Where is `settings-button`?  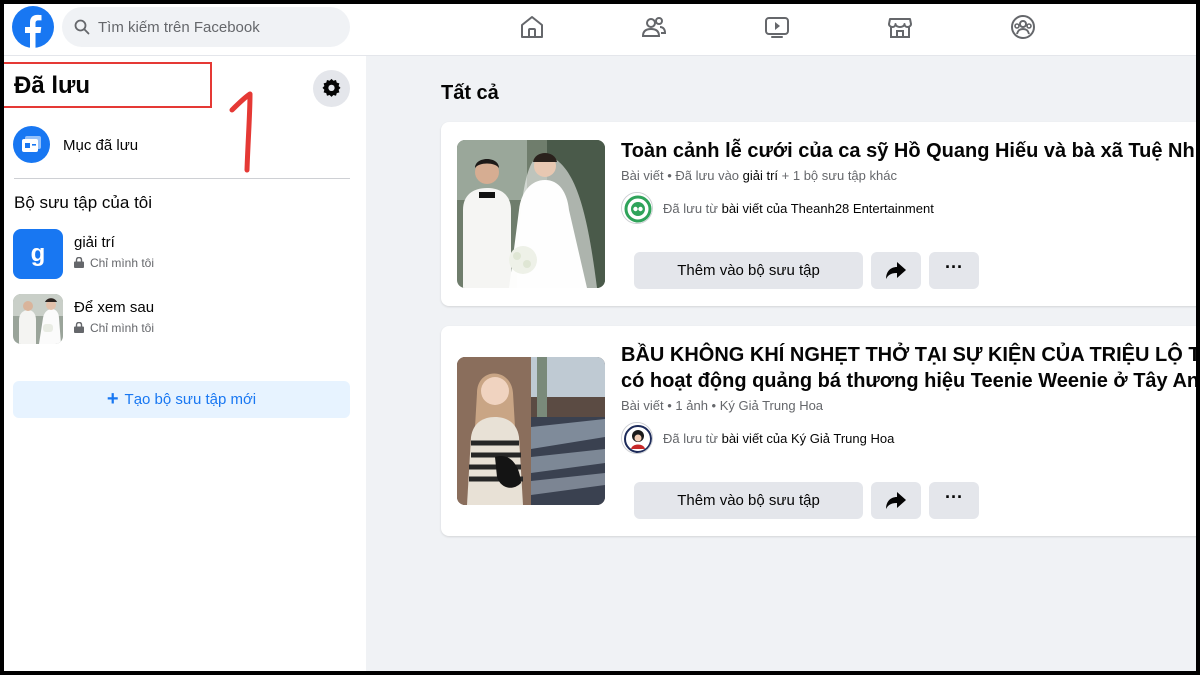 settings-button is located at coordinates (331, 88).